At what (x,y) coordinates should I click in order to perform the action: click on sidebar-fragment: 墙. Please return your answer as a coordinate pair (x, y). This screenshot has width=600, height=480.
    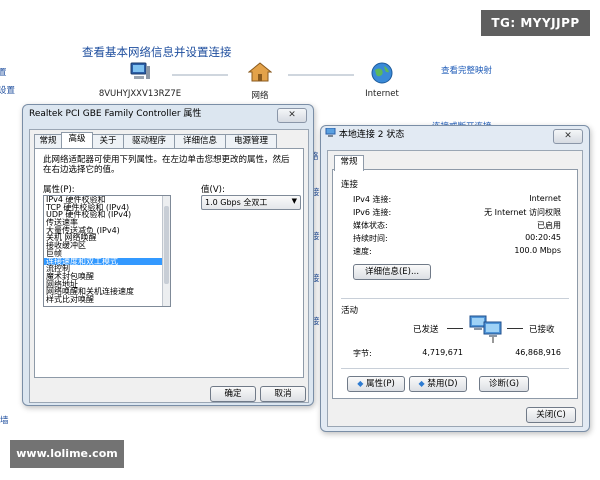
    Looking at the image, I should click on (4, 421).